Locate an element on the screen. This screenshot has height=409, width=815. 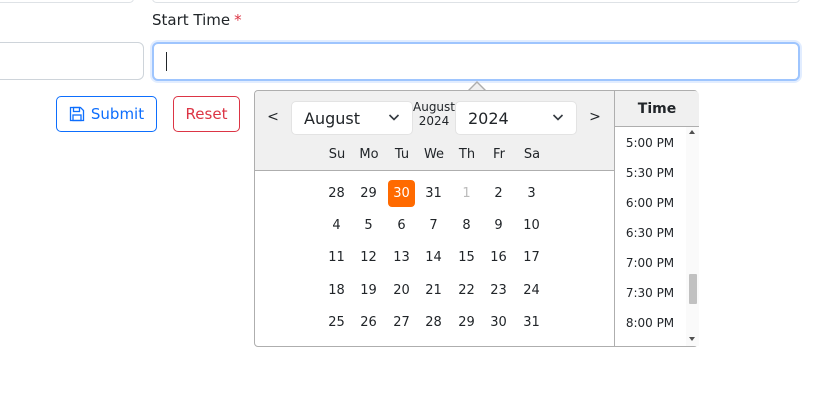
time-option: 6:00 PM is located at coordinates (650, 203).